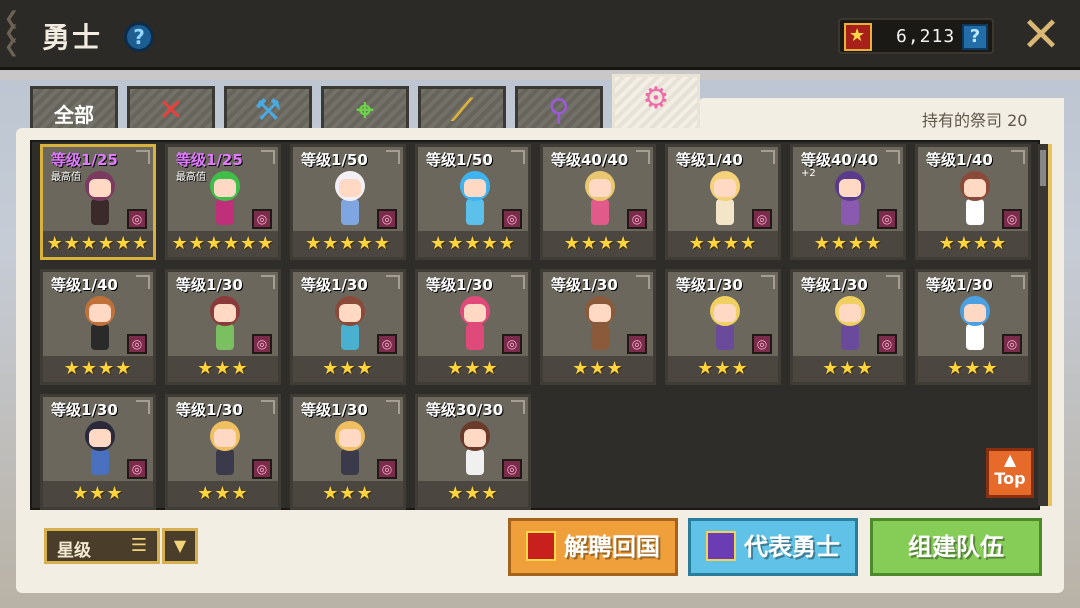 The width and height of the screenshot is (1080, 608). What do you see at coordinates (74, 551) in the screenshot?
I see `sort-label: 星级` at bounding box center [74, 551].